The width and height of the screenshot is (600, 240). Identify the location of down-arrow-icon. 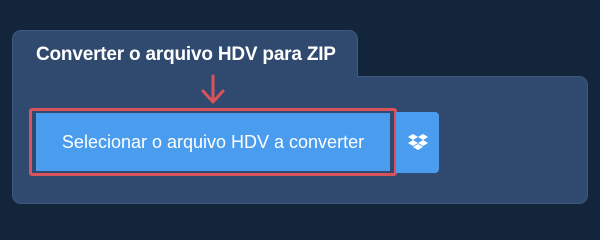
(213, 89).